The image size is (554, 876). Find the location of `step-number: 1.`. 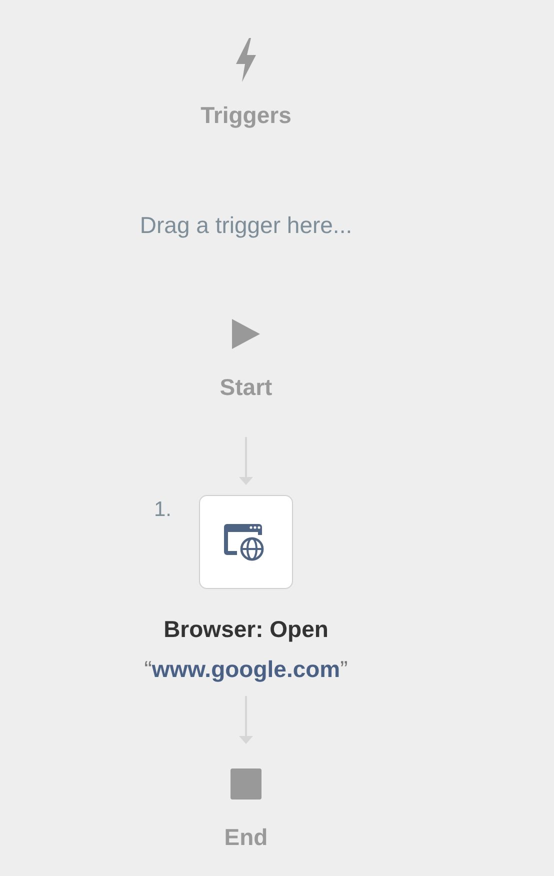

step-number: 1. is located at coordinates (163, 510).